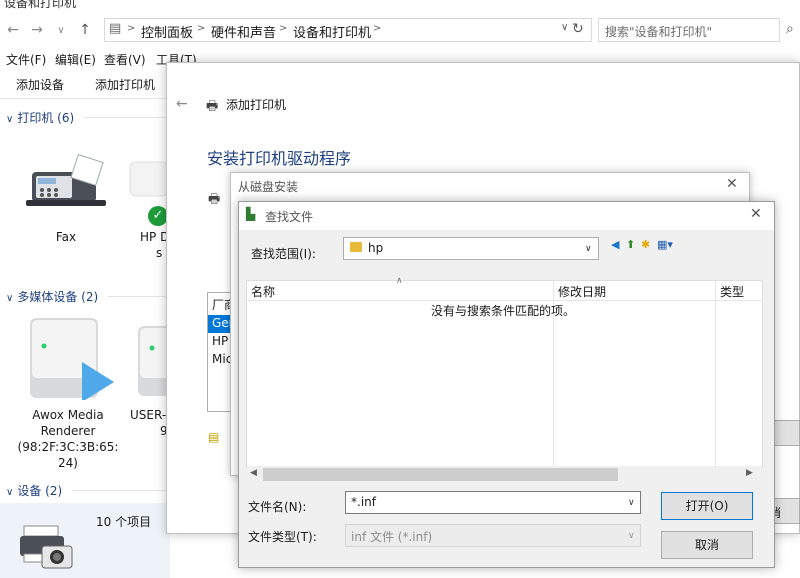 The width and height of the screenshot is (800, 578). What do you see at coordinates (124, 522) in the screenshot?
I see `item-count: 10 个项目` at bounding box center [124, 522].